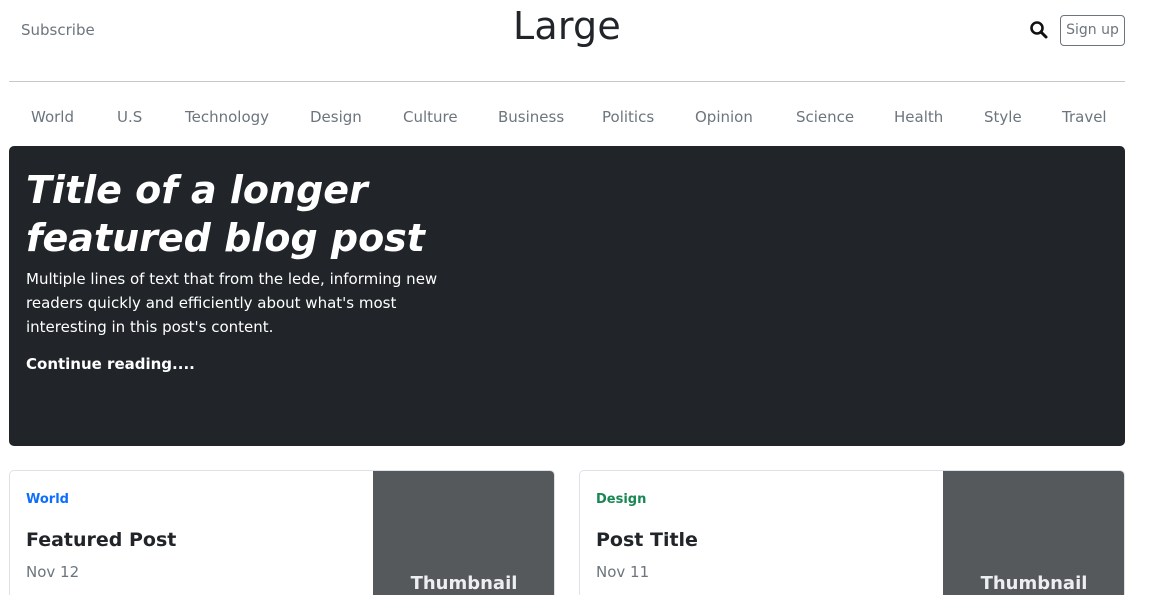  What do you see at coordinates (852, 532) in the screenshot?
I see `post-card: Design Post Title Nov 11 Thumbnail` at bounding box center [852, 532].